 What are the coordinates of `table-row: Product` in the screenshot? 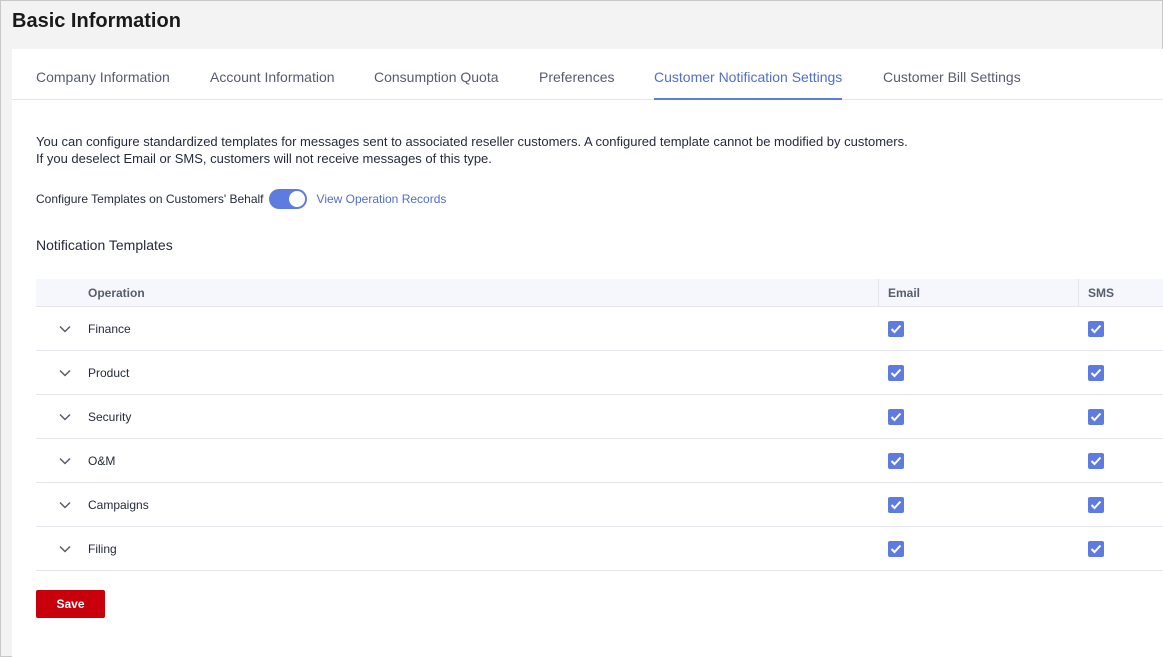 It's located at (599, 373).